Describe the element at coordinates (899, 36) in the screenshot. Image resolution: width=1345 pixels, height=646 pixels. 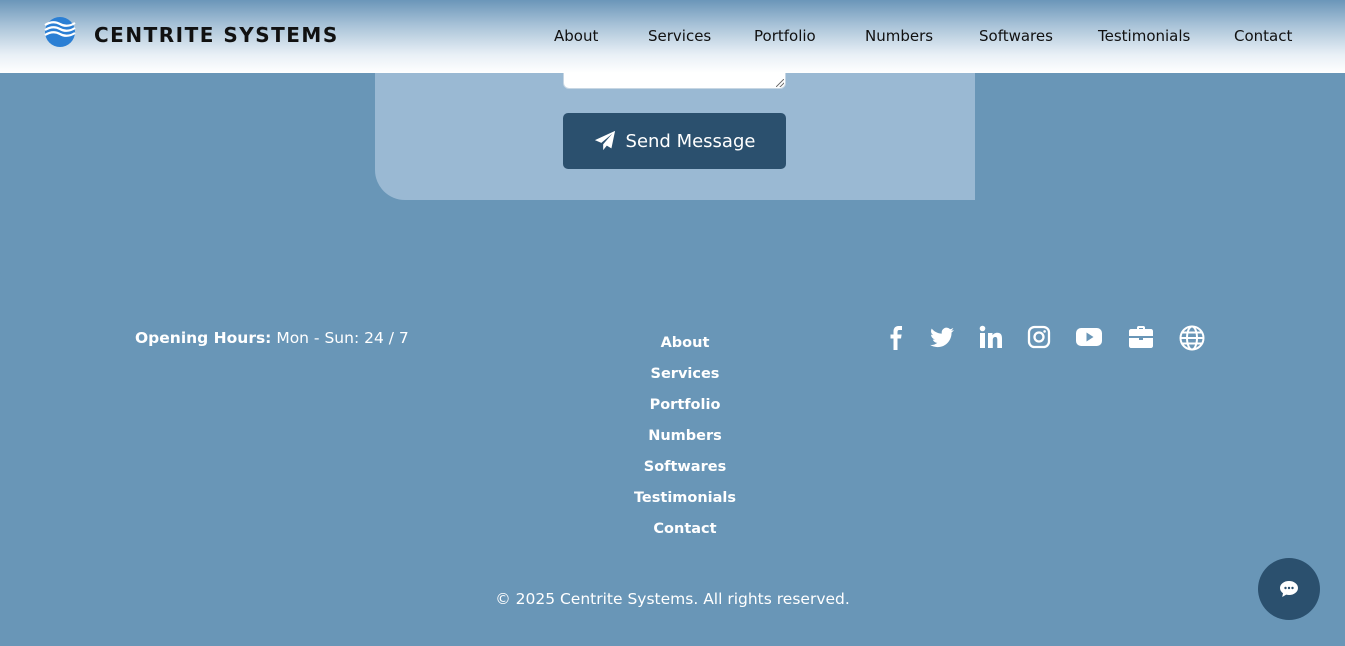
I see `nav-numbers: Numbers` at that location.